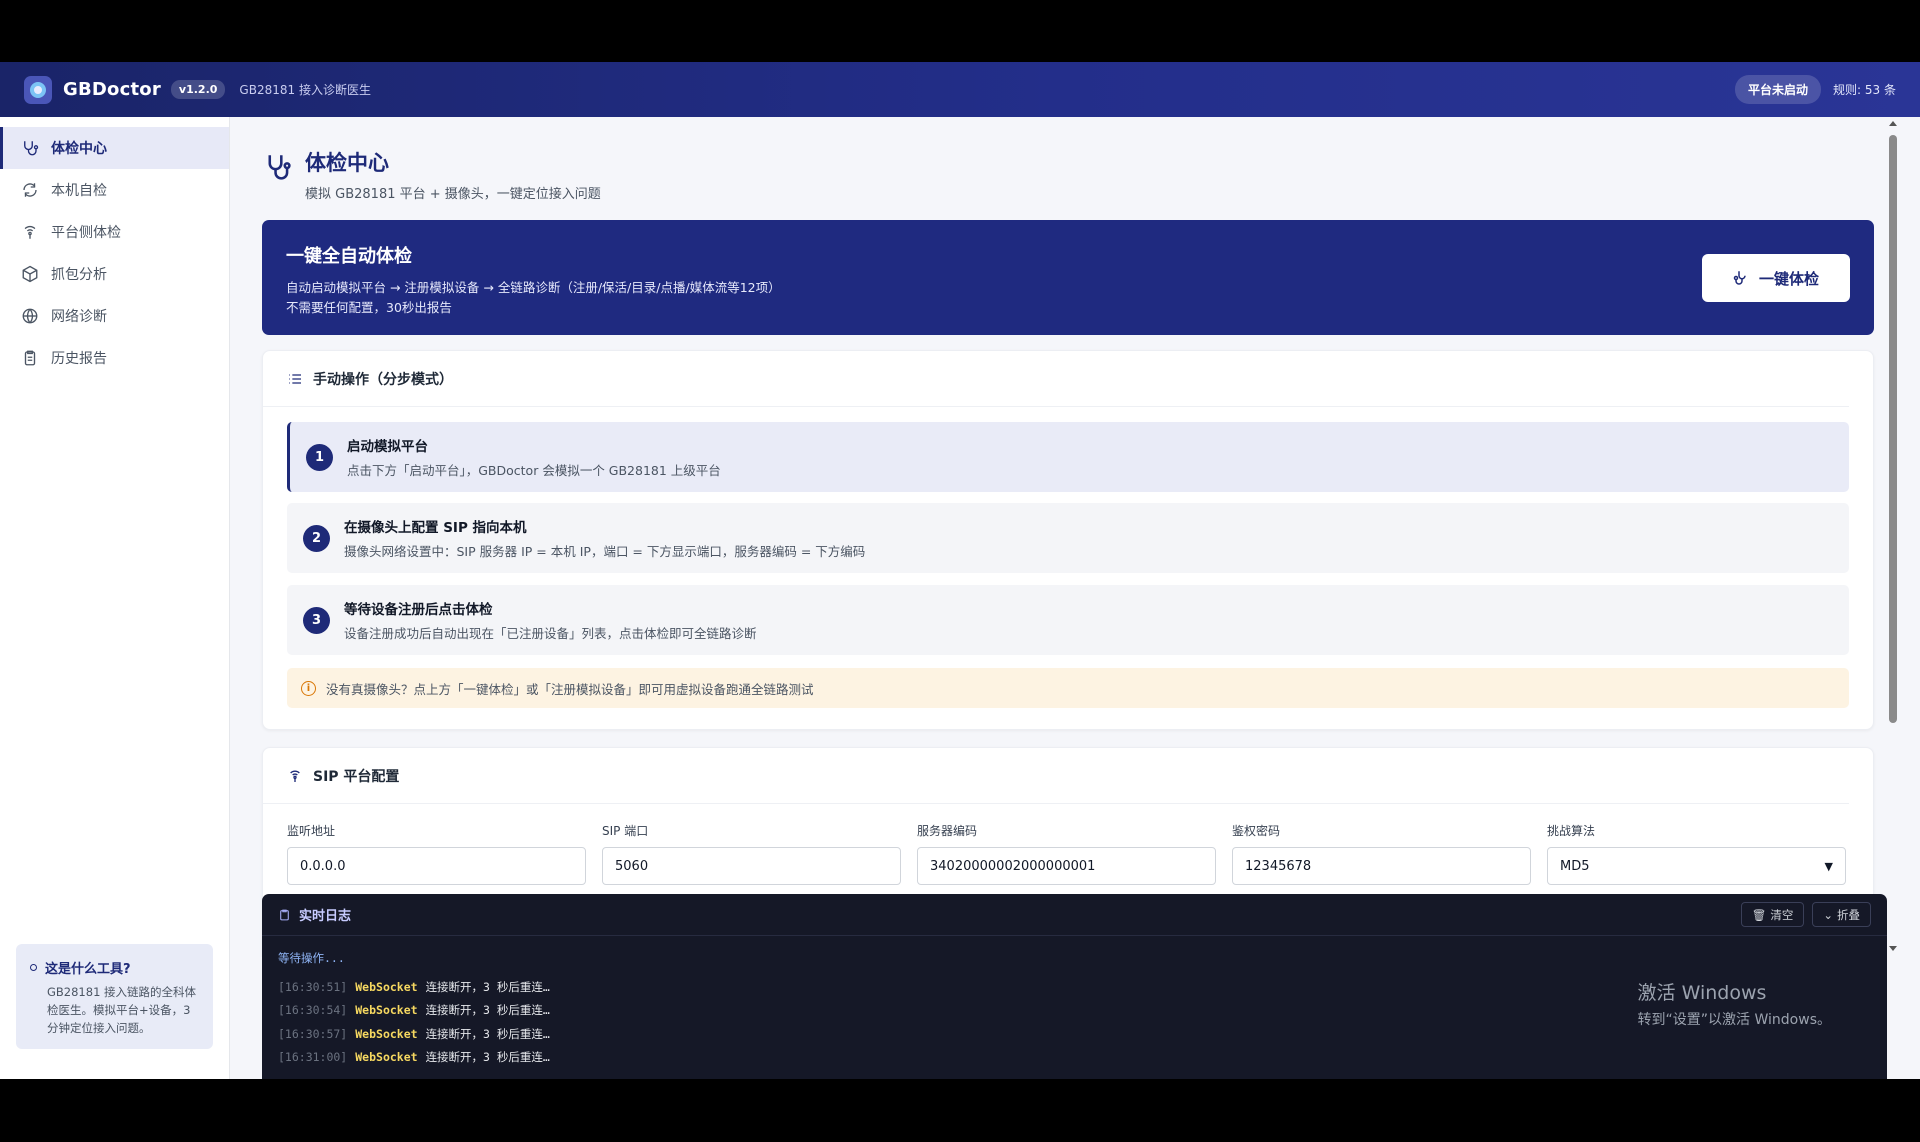 This screenshot has height=1142, width=1920. Describe the element at coordinates (1066, 866) in the screenshot. I see `server-id-input: 34020000002000000001` at that location.